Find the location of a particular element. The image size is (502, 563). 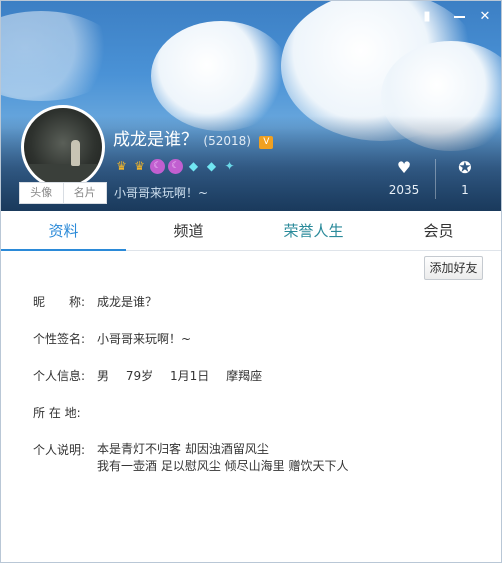

detail-row-signature: 个性签名: 小哥哥来玩啊！~ is located at coordinates (190, 338).